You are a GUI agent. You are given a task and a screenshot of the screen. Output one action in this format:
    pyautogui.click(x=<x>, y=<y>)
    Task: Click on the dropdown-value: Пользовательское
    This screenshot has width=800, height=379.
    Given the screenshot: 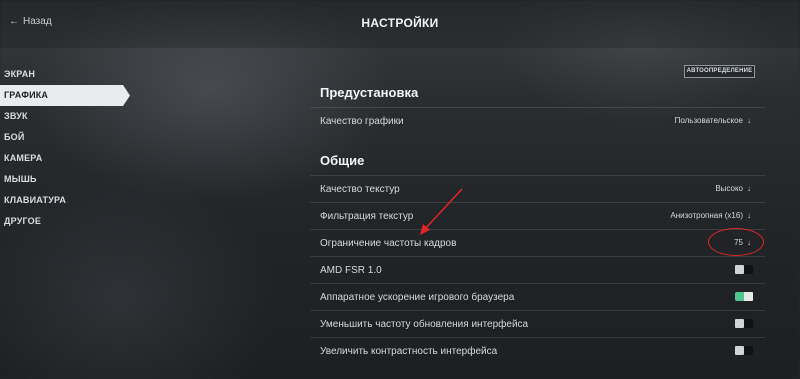 What is the action you would take?
    pyautogui.click(x=708, y=120)
    